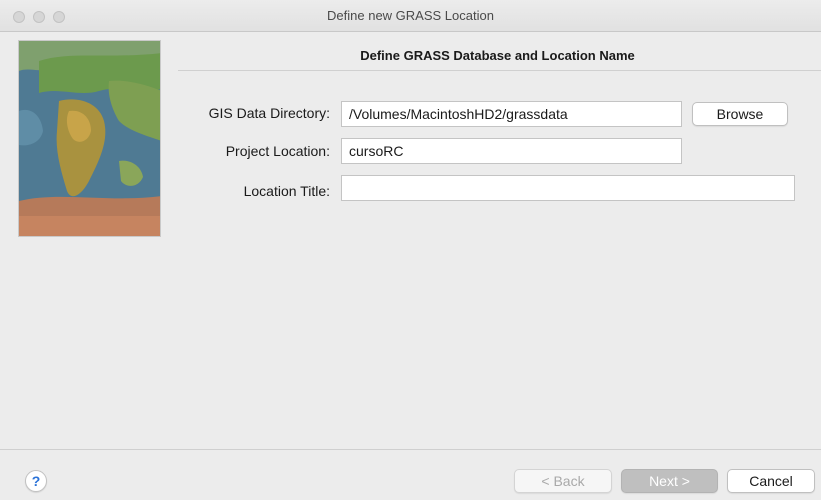  What do you see at coordinates (277, 151) in the screenshot?
I see `project-location-label: Project Location:` at bounding box center [277, 151].